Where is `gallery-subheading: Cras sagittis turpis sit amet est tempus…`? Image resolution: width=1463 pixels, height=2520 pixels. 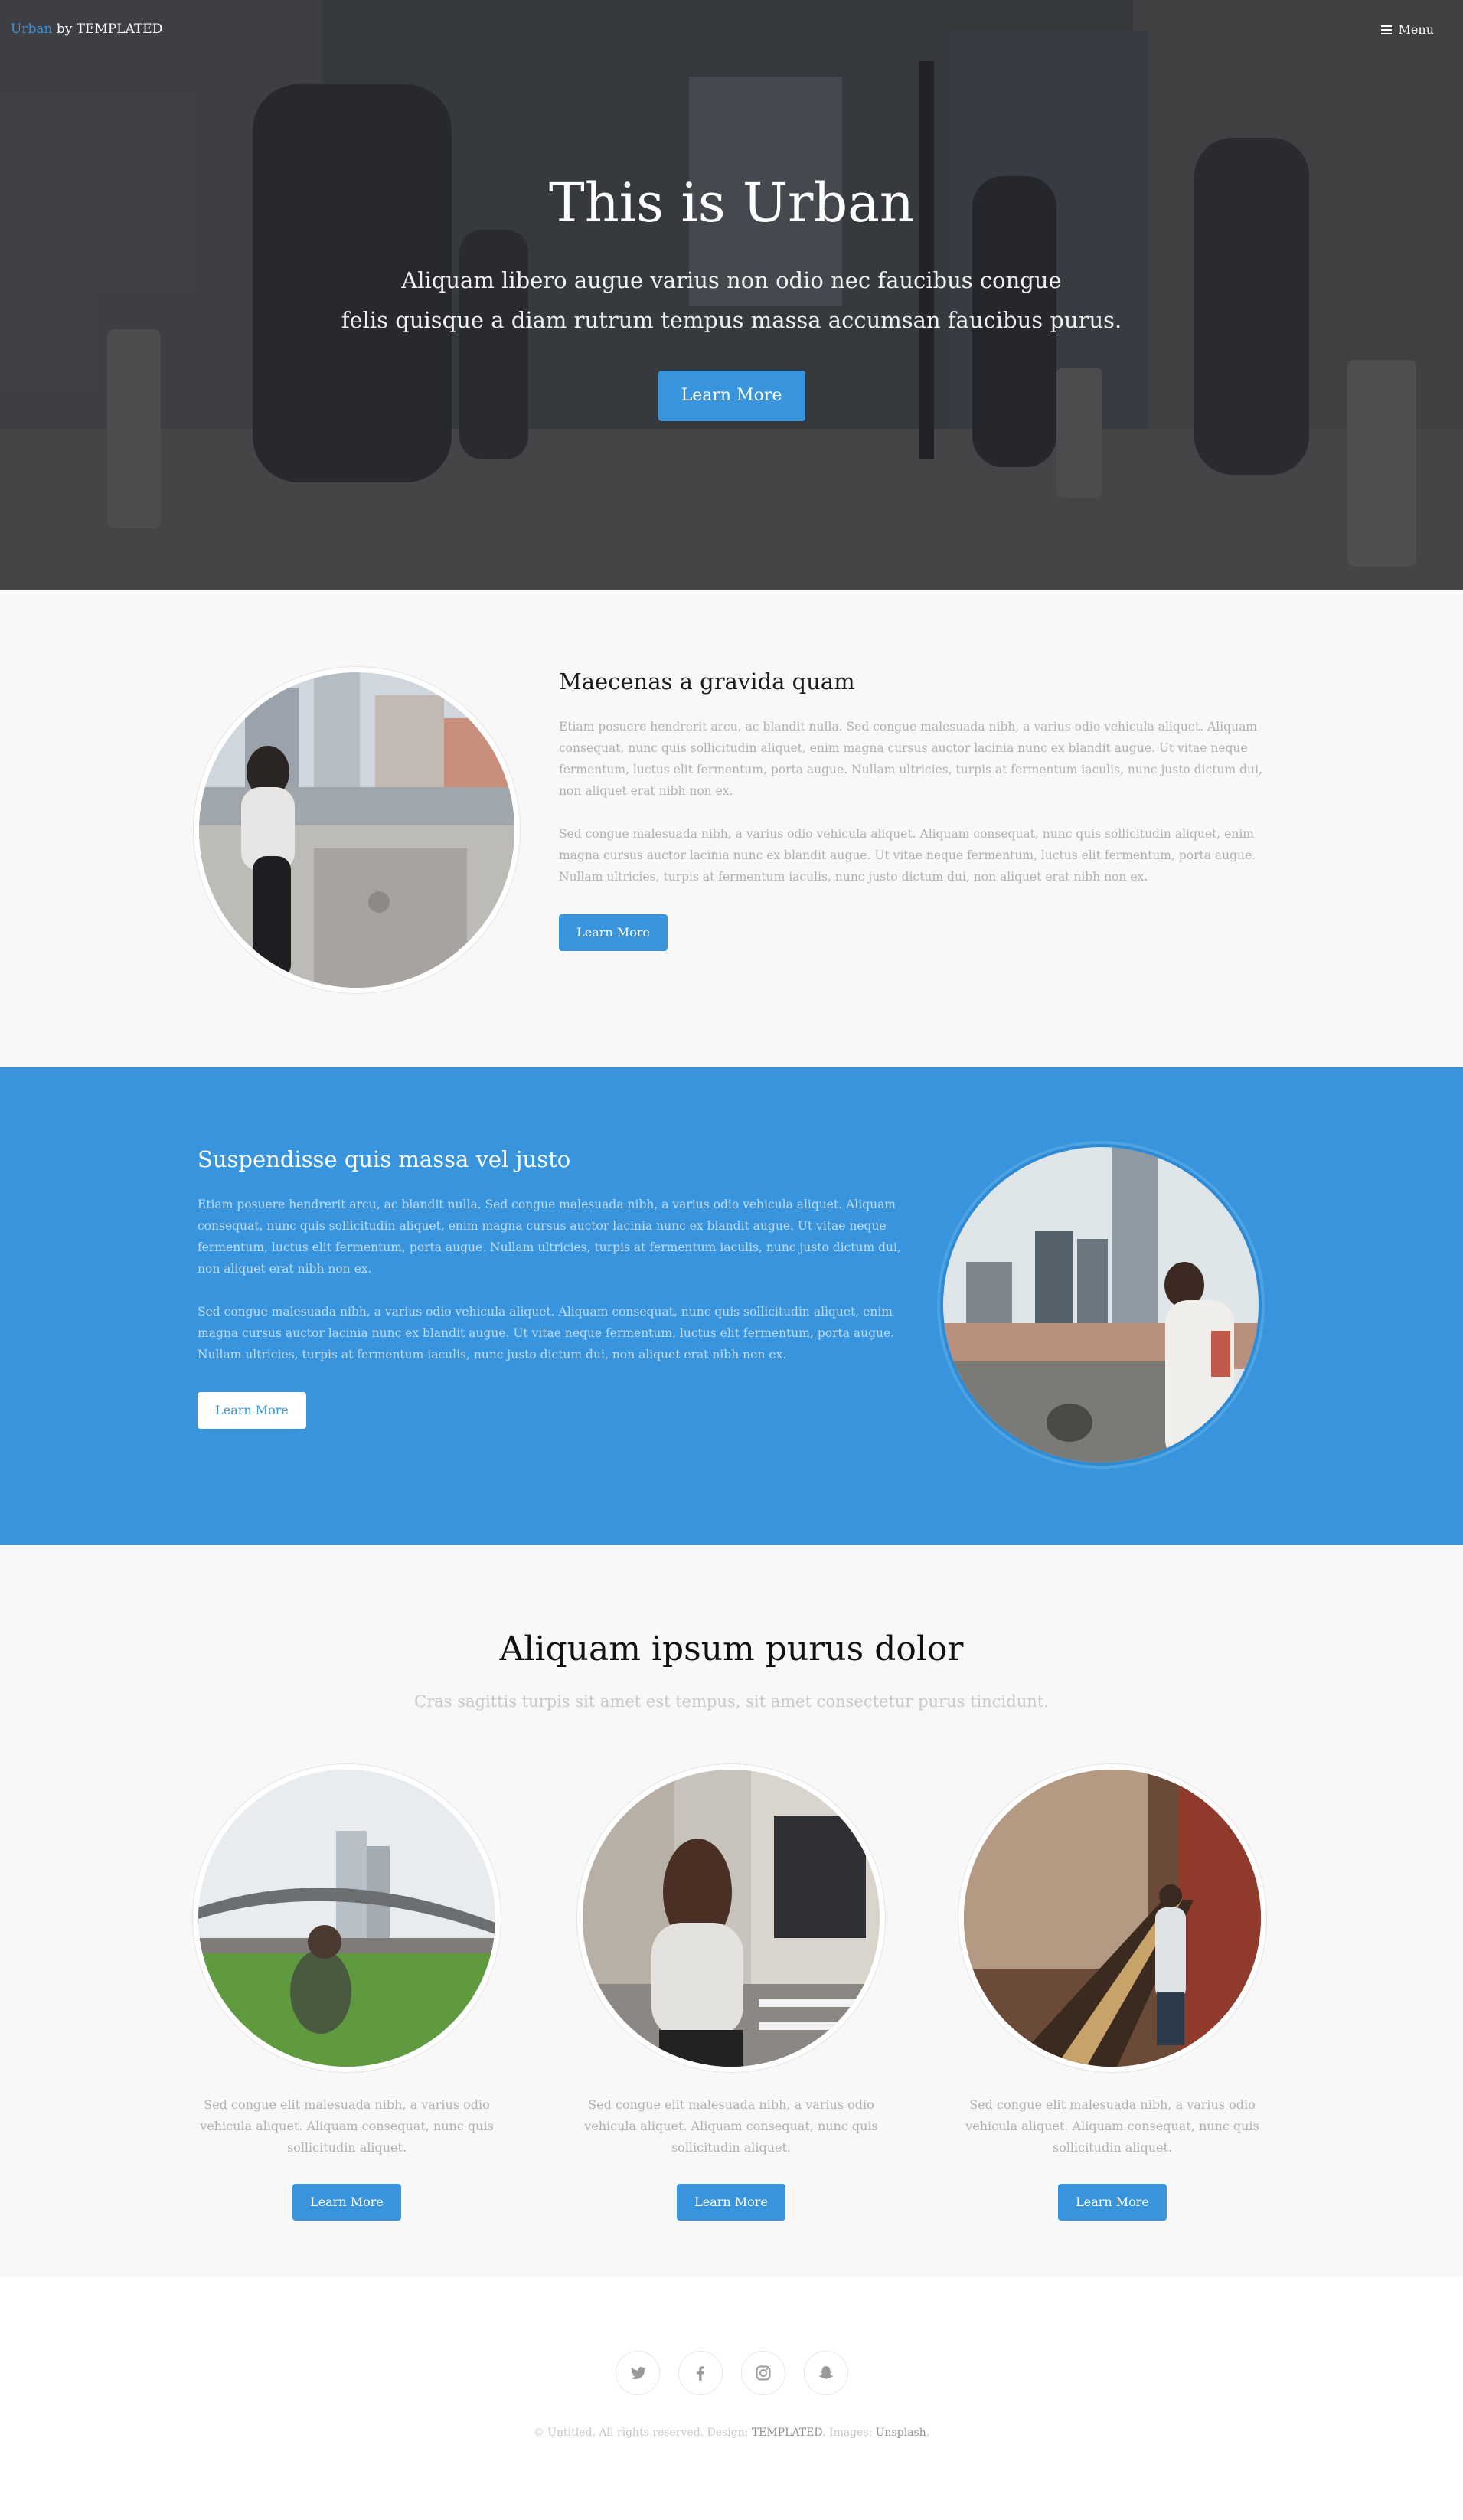 gallery-subheading: Cras sagittis turpis sit amet est tempus… is located at coordinates (731, 1702).